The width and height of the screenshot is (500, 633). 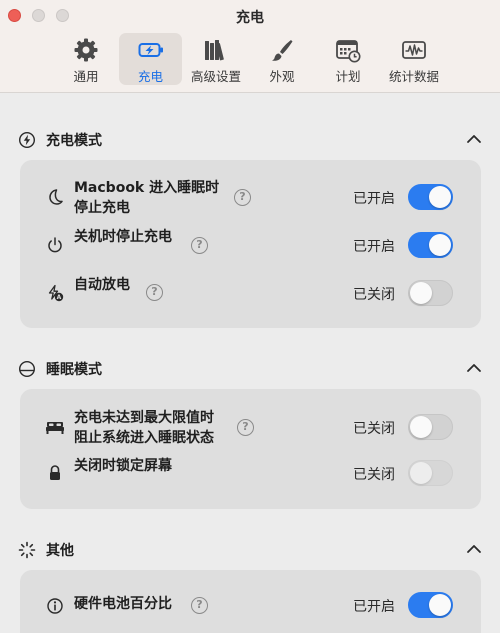 What do you see at coordinates (430, 197) in the screenshot?
I see `stop-charging-on-sleep-toggle` at bounding box center [430, 197].